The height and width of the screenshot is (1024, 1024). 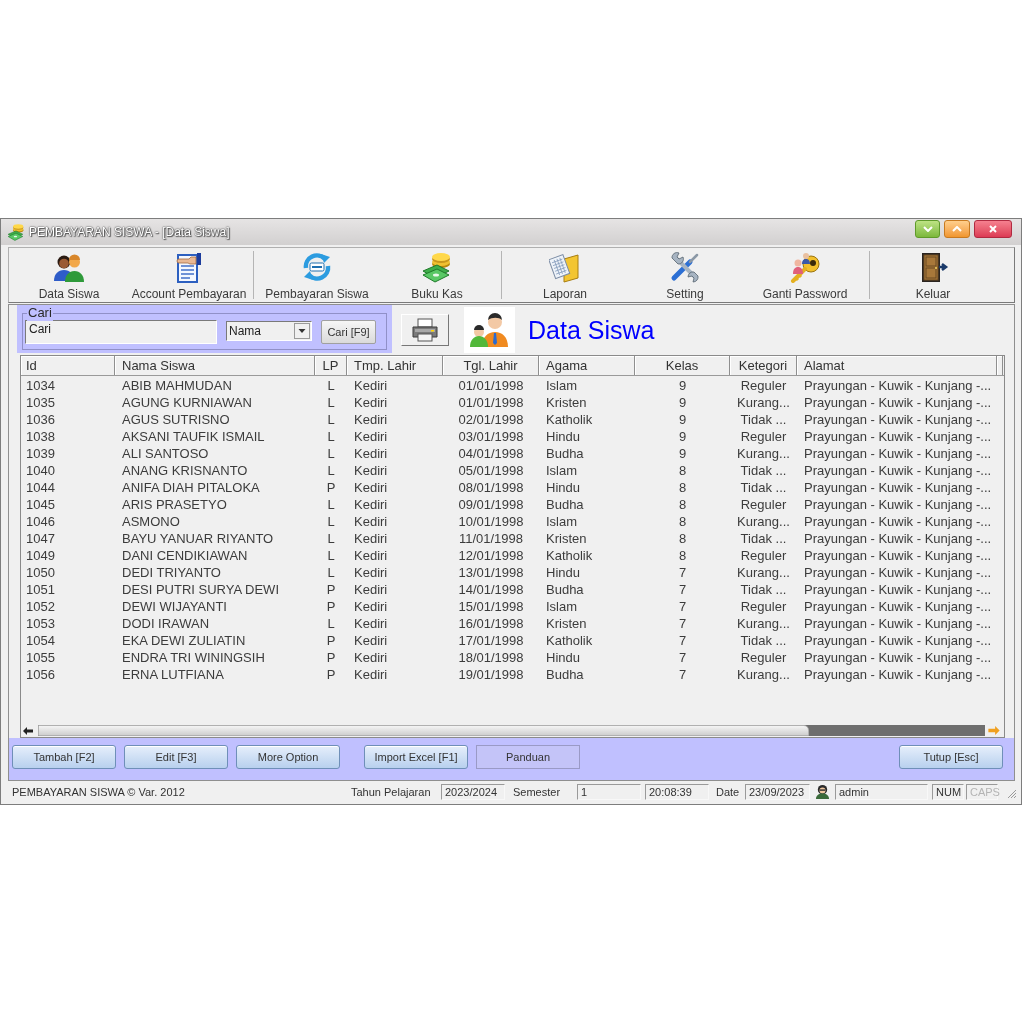 What do you see at coordinates (193, 657) in the screenshot?
I see `table-cell-text: ENDRA TRI WININGSIH` at bounding box center [193, 657].